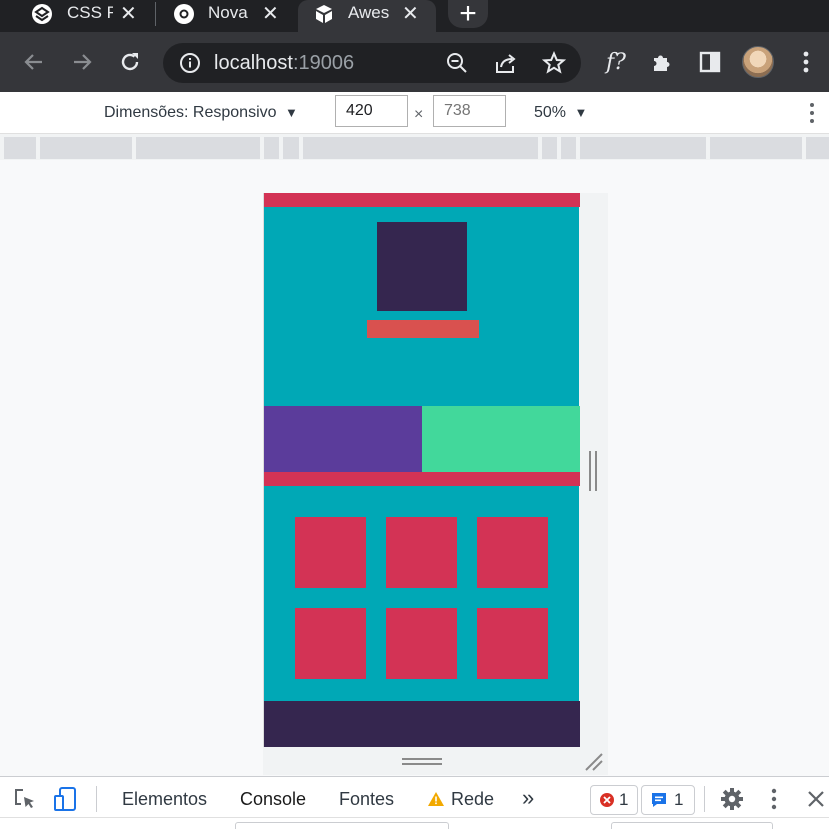  I want to click on times-sign: ×, so click(419, 114).